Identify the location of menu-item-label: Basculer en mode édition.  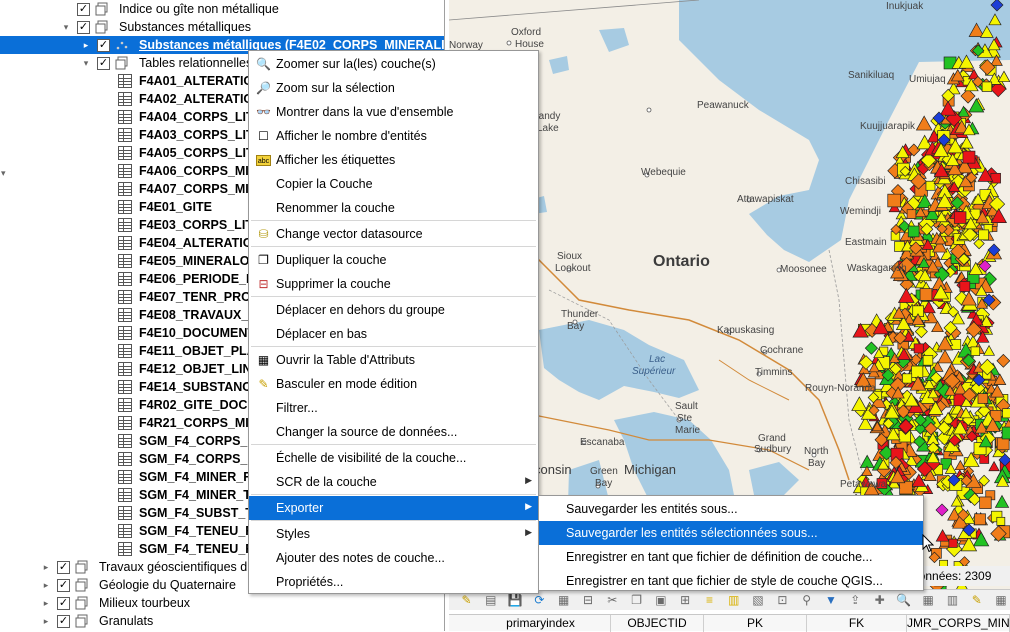
(347, 384).